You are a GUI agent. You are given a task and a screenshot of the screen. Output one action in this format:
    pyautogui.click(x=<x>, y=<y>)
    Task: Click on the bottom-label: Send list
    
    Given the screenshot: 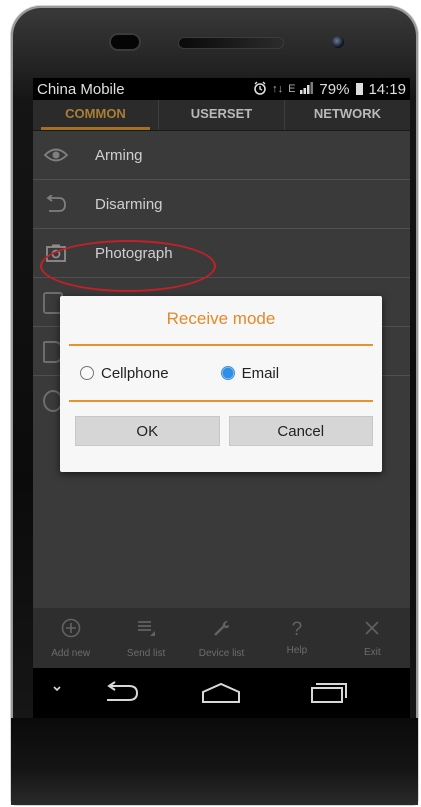 What is the action you would take?
    pyautogui.click(x=146, y=653)
    